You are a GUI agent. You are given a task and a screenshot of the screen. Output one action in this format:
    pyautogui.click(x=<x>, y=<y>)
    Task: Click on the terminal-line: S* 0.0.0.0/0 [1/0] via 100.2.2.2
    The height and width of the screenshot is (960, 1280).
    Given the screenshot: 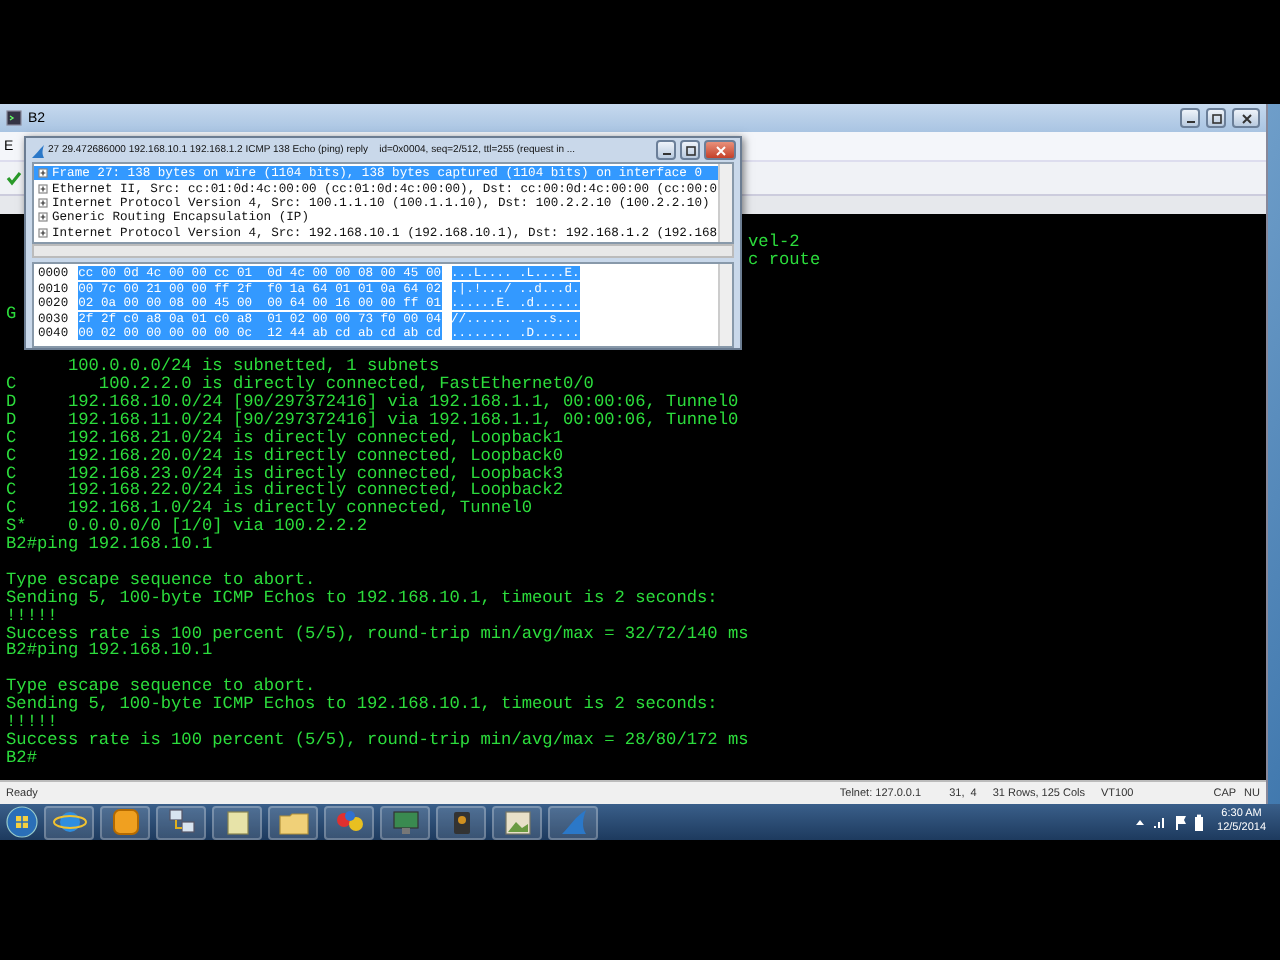 What is the action you would take?
    pyautogui.click(x=186, y=526)
    